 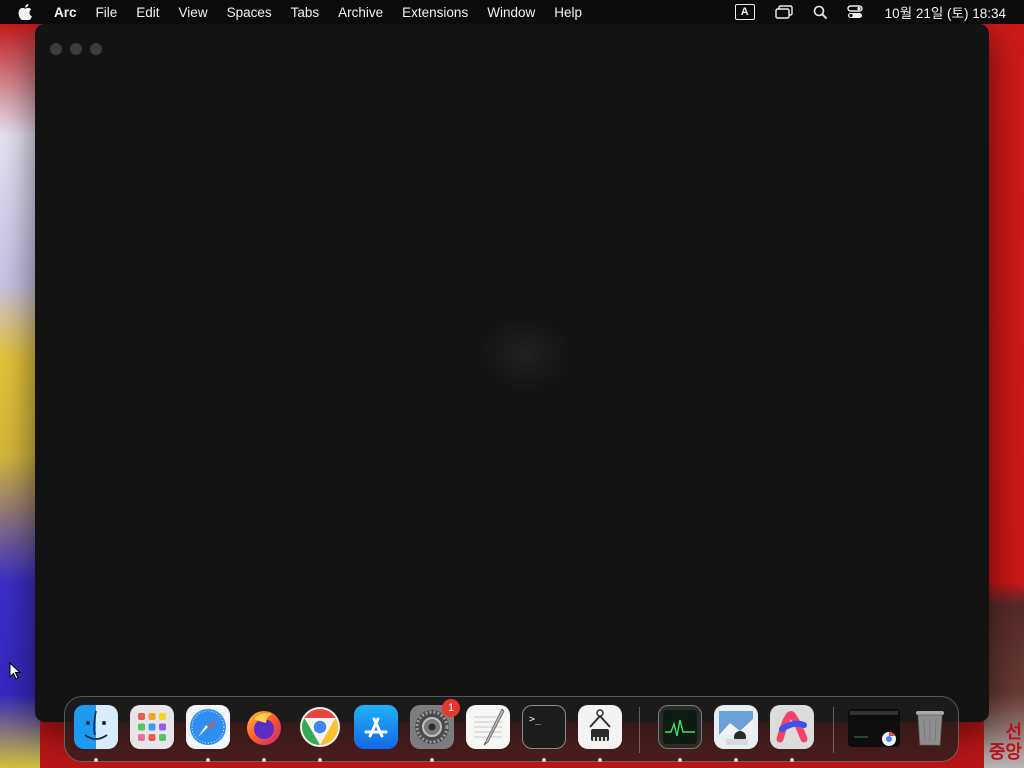 I want to click on chrome-running-dot, so click(x=320, y=760).